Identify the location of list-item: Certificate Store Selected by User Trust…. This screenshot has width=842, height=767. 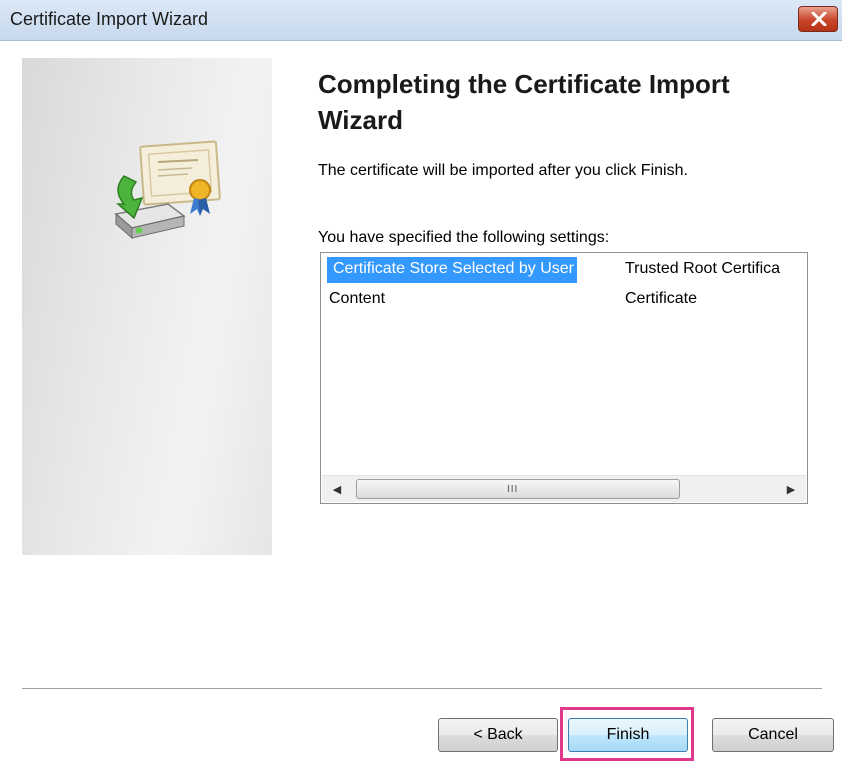
(564, 270).